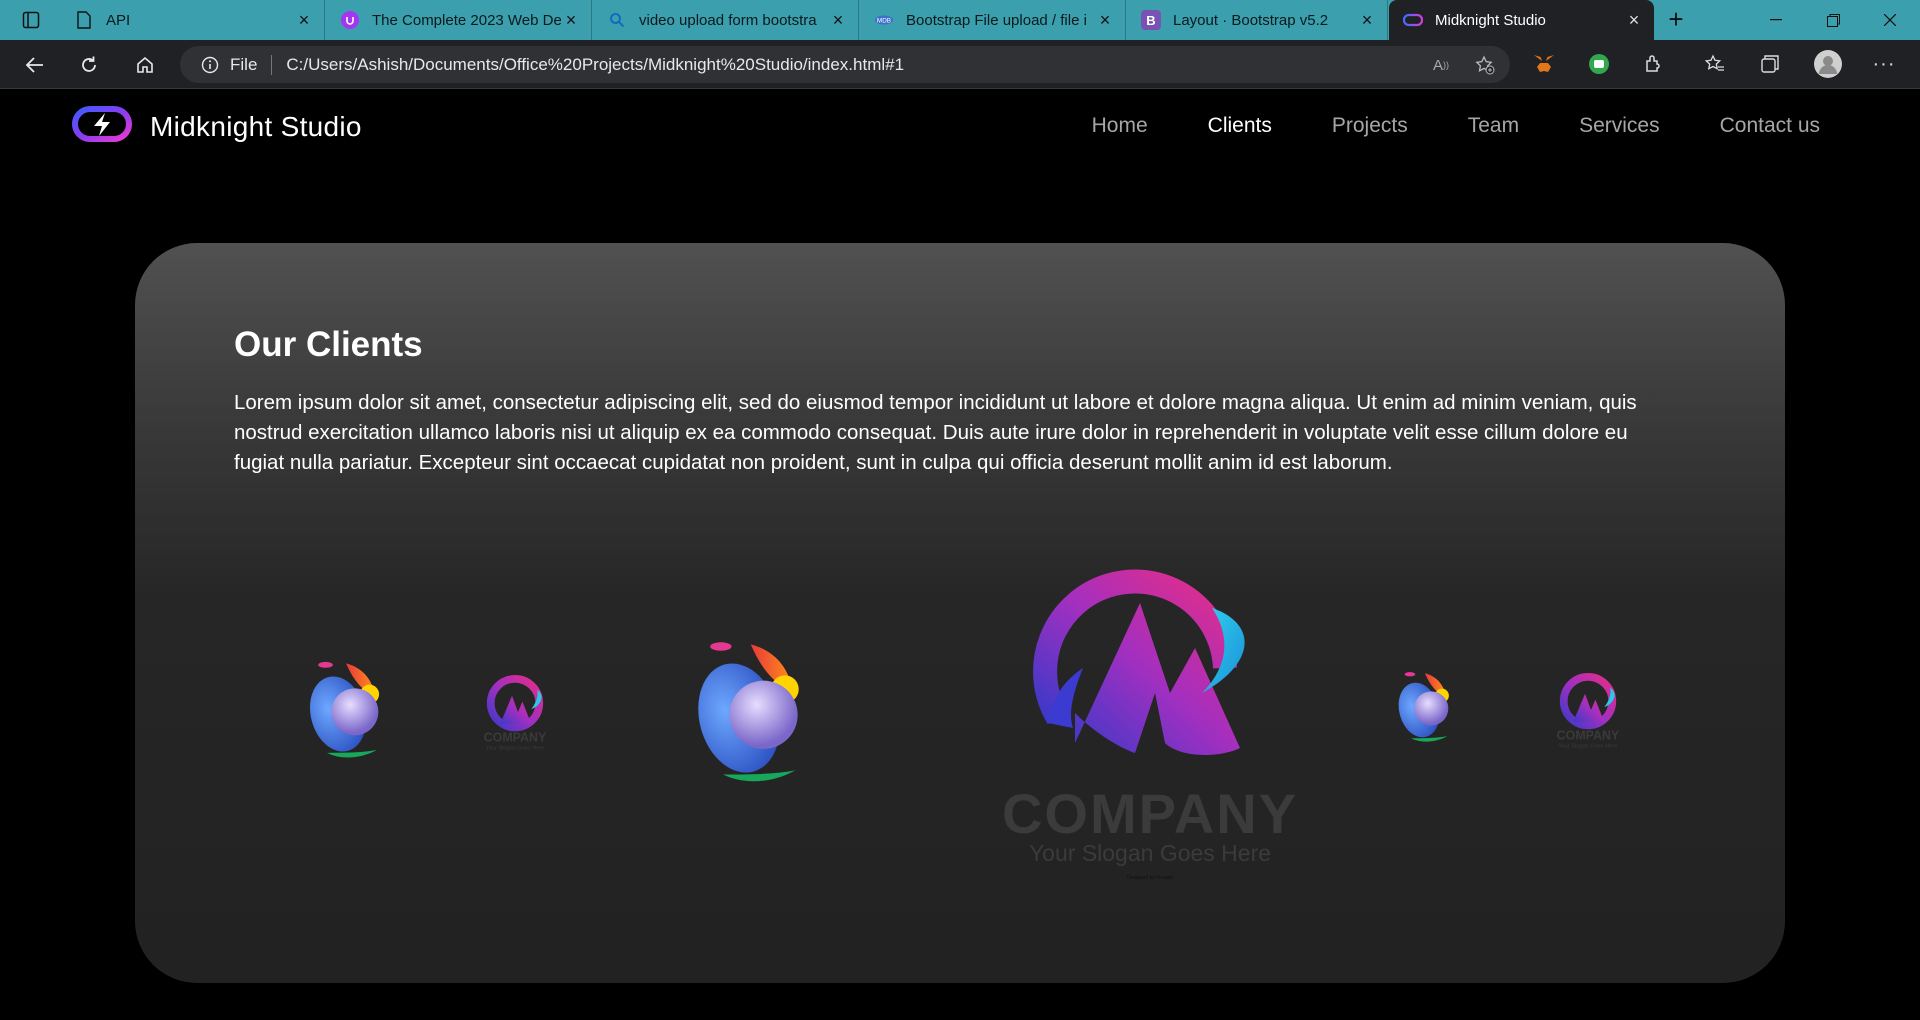 Image resolution: width=1920 pixels, height=1020 pixels. Describe the element at coordinates (1776, 20) in the screenshot. I see `minimize-button` at that location.